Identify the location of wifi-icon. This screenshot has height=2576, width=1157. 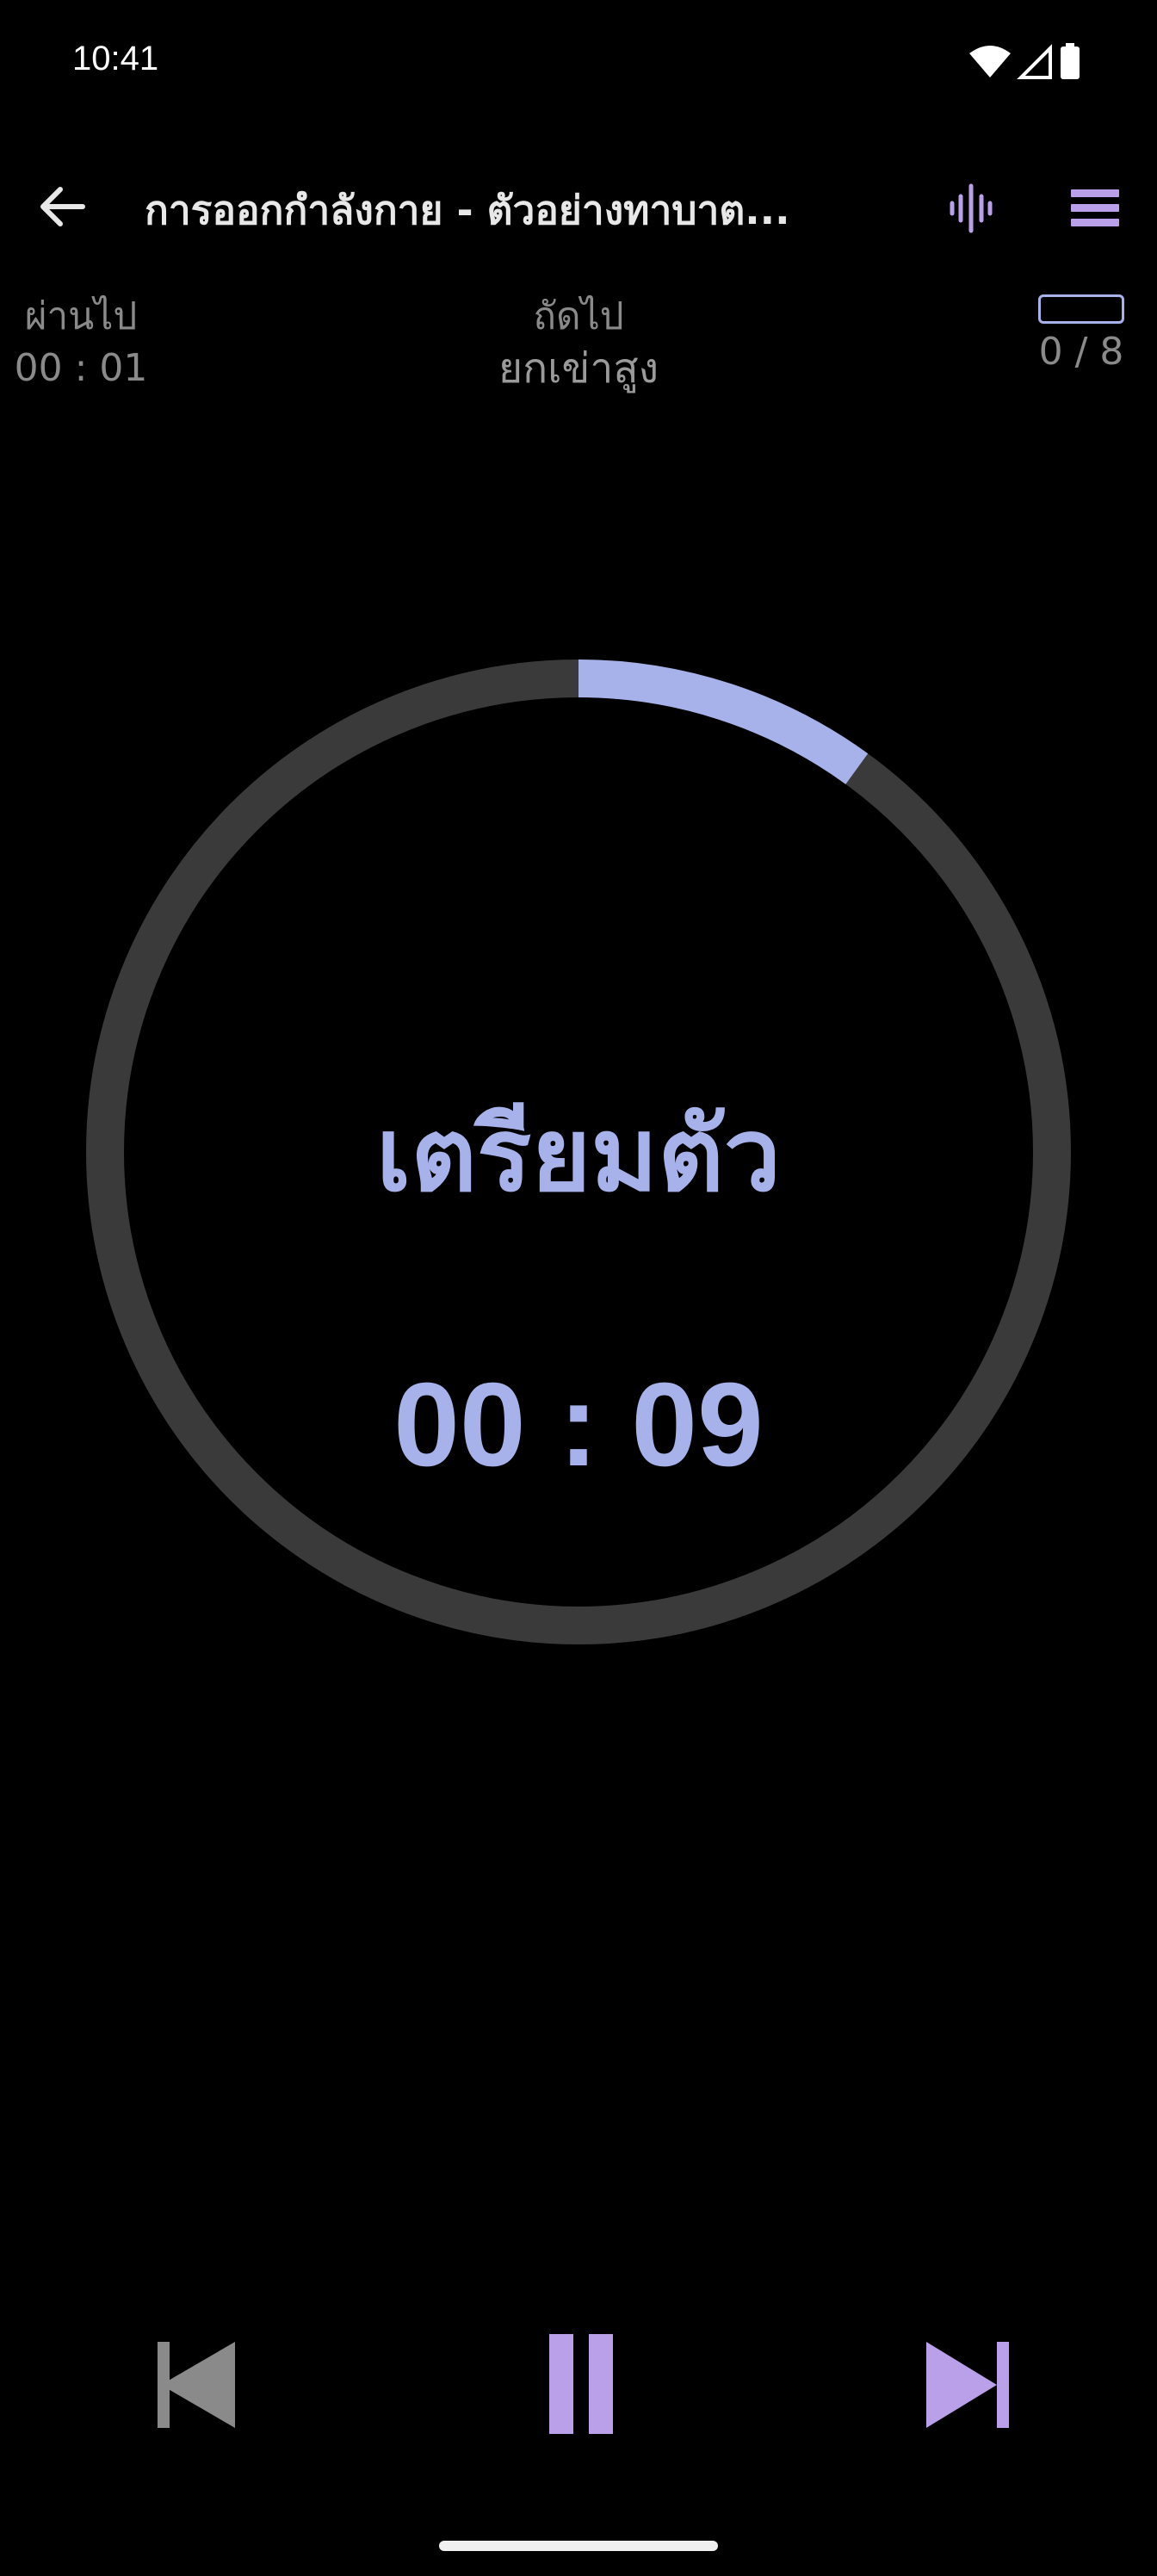
(990, 62).